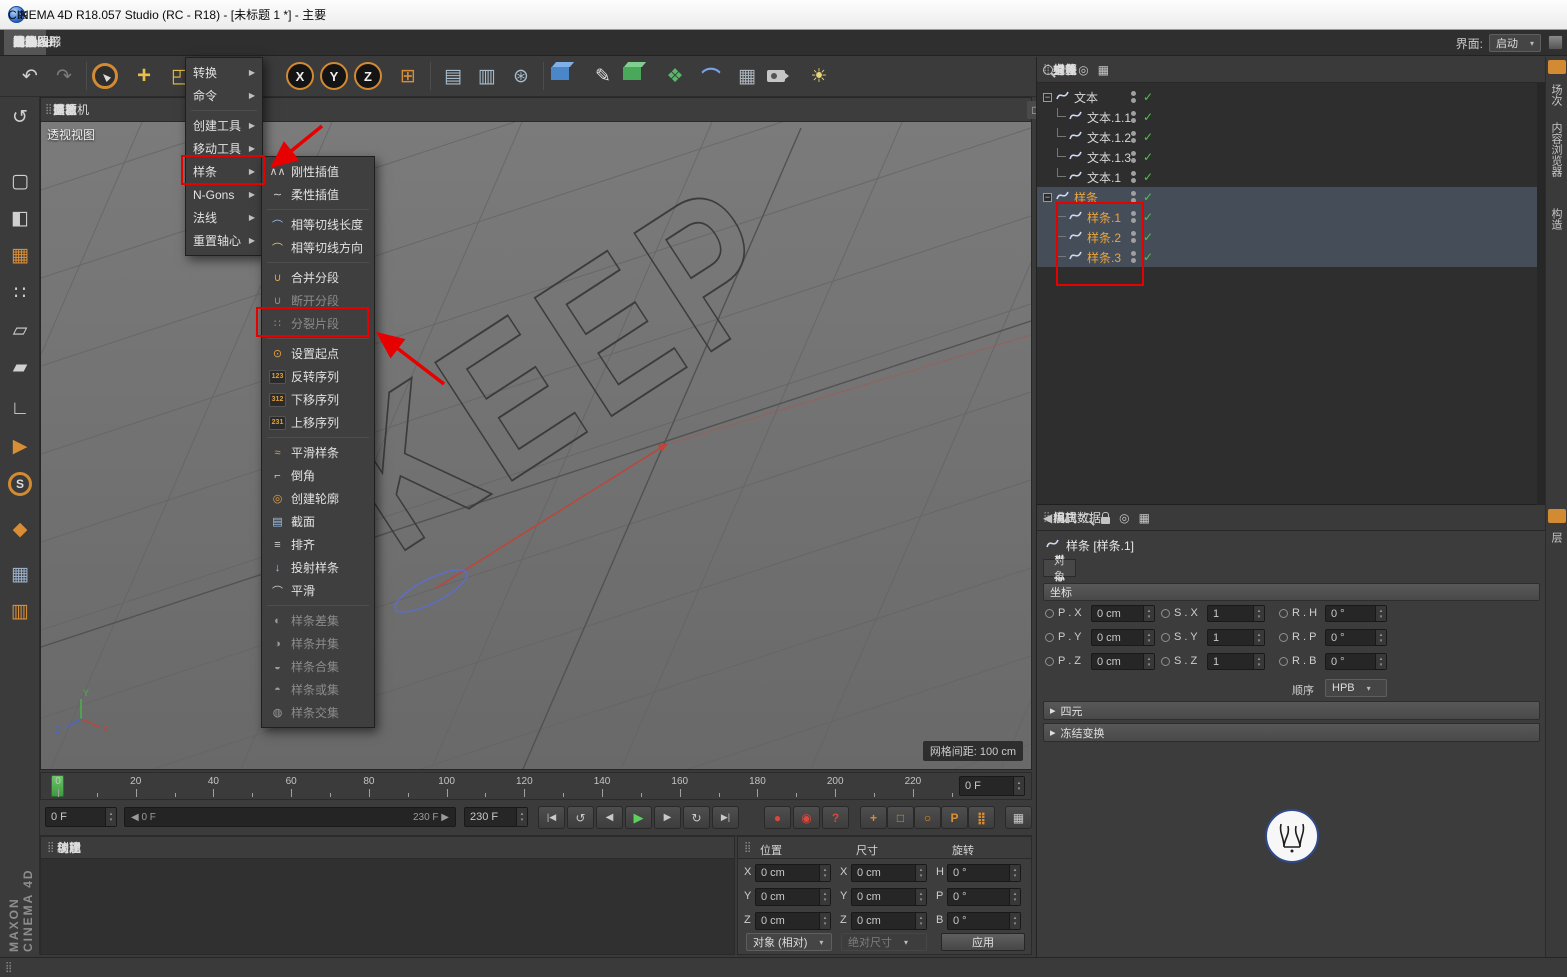  I want to click on interface-dropdown: 启动 ▾, so click(1514, 43).